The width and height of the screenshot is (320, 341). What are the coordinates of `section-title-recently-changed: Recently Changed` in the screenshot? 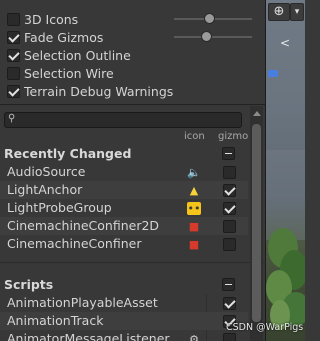 It's located at (68, 153).